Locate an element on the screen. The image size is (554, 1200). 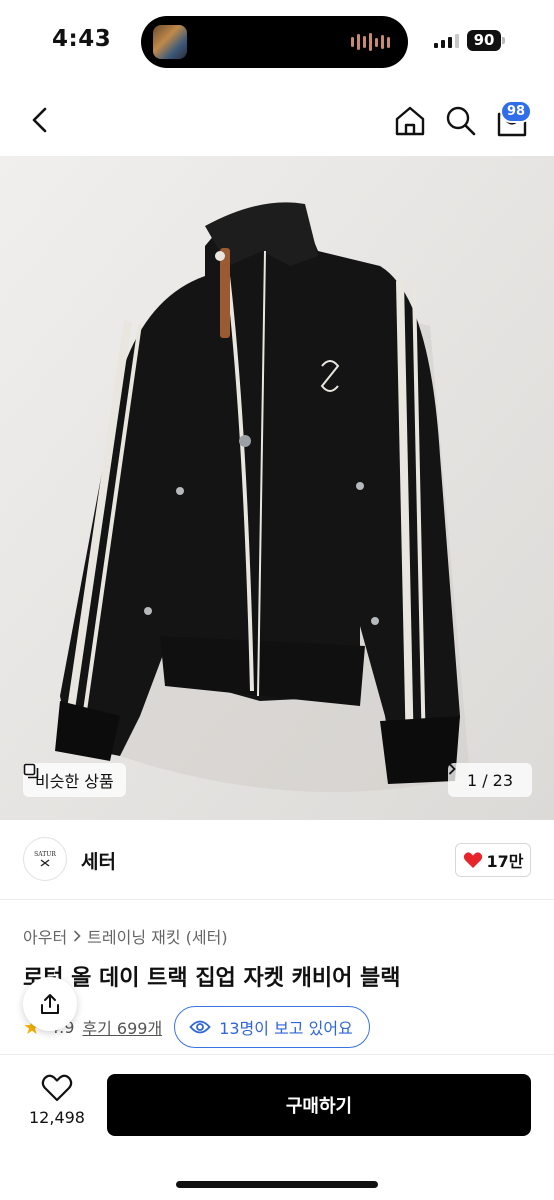
store-like-button: 17만 is located at coordinates (493, 860).